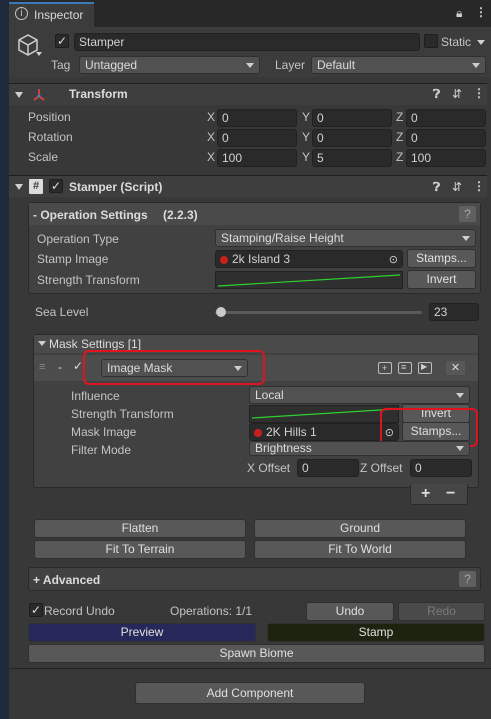  I want to click on sea-level-thumb, so click(221, 312).